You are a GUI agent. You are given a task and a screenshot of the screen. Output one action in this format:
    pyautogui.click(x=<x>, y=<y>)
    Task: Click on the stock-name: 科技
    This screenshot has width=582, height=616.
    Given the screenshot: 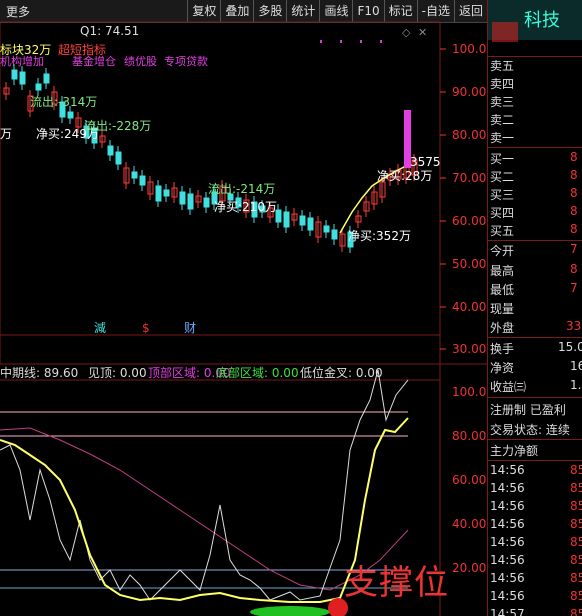 What is the action you would take?
    pyautogui.click(x=542, y=20)
    